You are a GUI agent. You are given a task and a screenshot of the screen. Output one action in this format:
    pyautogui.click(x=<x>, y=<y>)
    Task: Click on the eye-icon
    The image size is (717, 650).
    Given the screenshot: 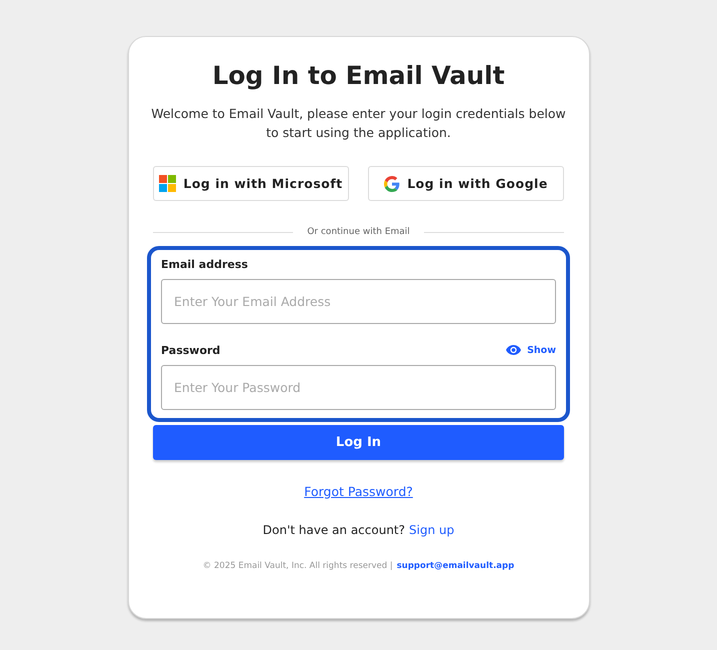 What is the action you would take?
    pyautogui.click(x=514, y=350)
    